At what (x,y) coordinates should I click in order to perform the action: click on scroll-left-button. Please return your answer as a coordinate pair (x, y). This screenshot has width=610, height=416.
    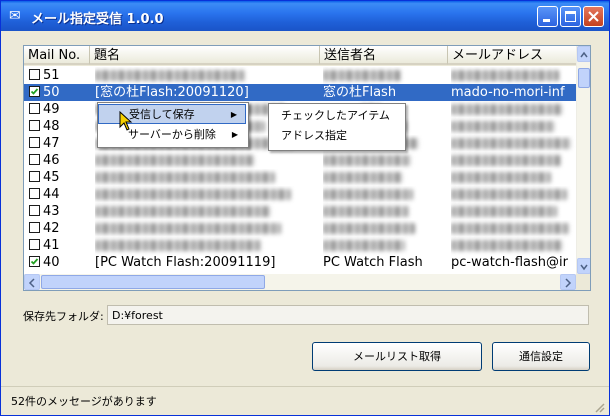
    Looking at the image, I should click on (32, 282).